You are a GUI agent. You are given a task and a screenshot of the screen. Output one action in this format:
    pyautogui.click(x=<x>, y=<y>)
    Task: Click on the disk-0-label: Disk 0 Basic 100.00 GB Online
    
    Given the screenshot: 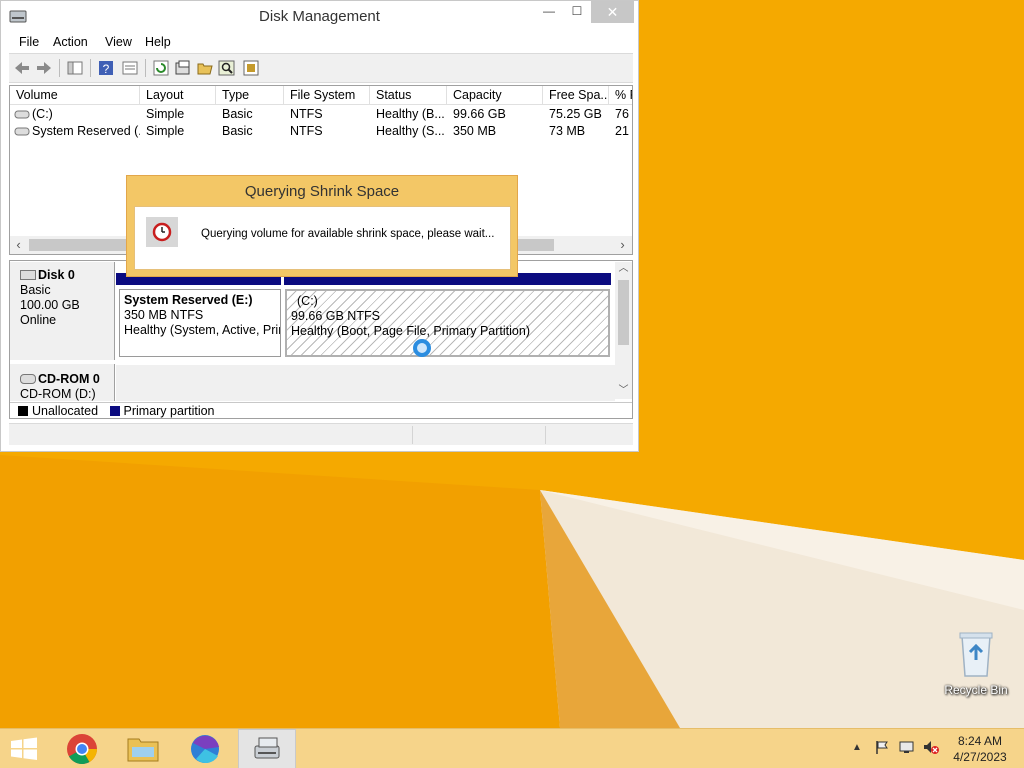 What is the action you would take?
    pyautogui.click(x=62, y=311)
    